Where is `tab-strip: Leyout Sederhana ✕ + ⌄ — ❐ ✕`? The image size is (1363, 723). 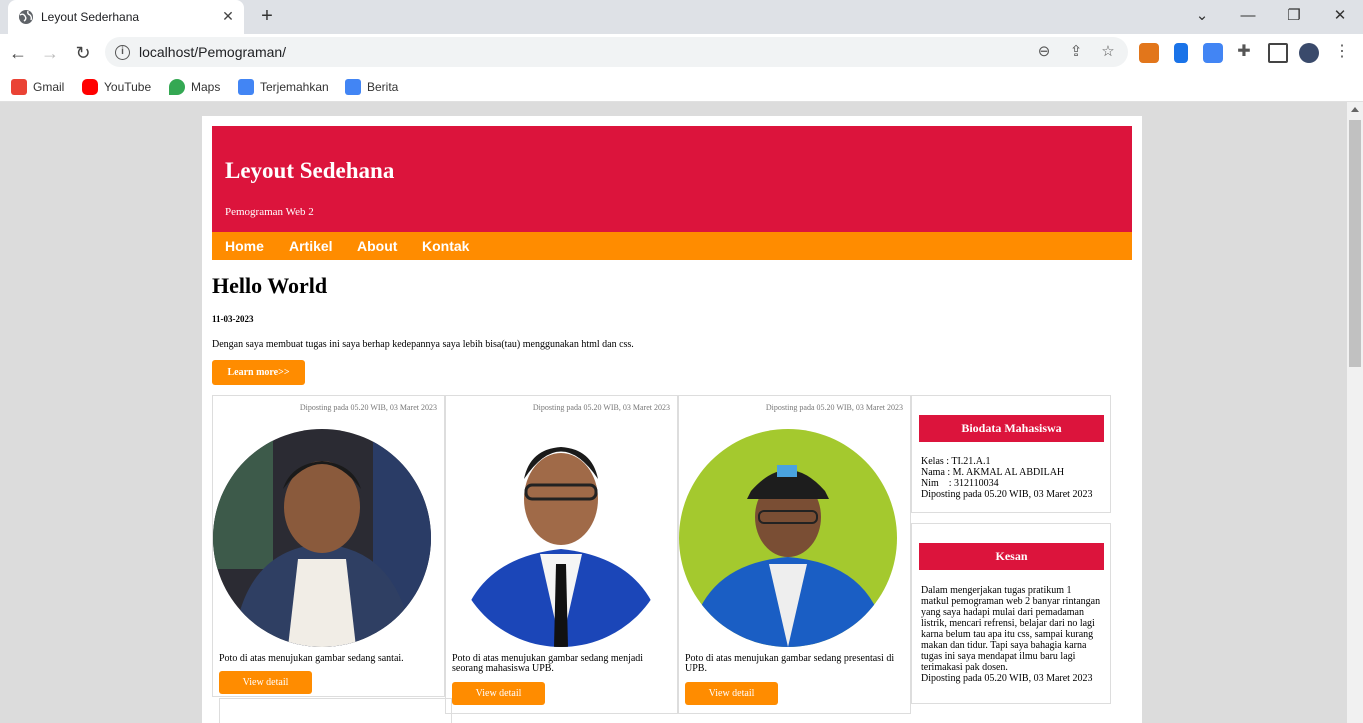
tab-strip: Leyout Sederhana ✕ + ⌄ — ❐ ✕ is located at coordinates (681, 17).